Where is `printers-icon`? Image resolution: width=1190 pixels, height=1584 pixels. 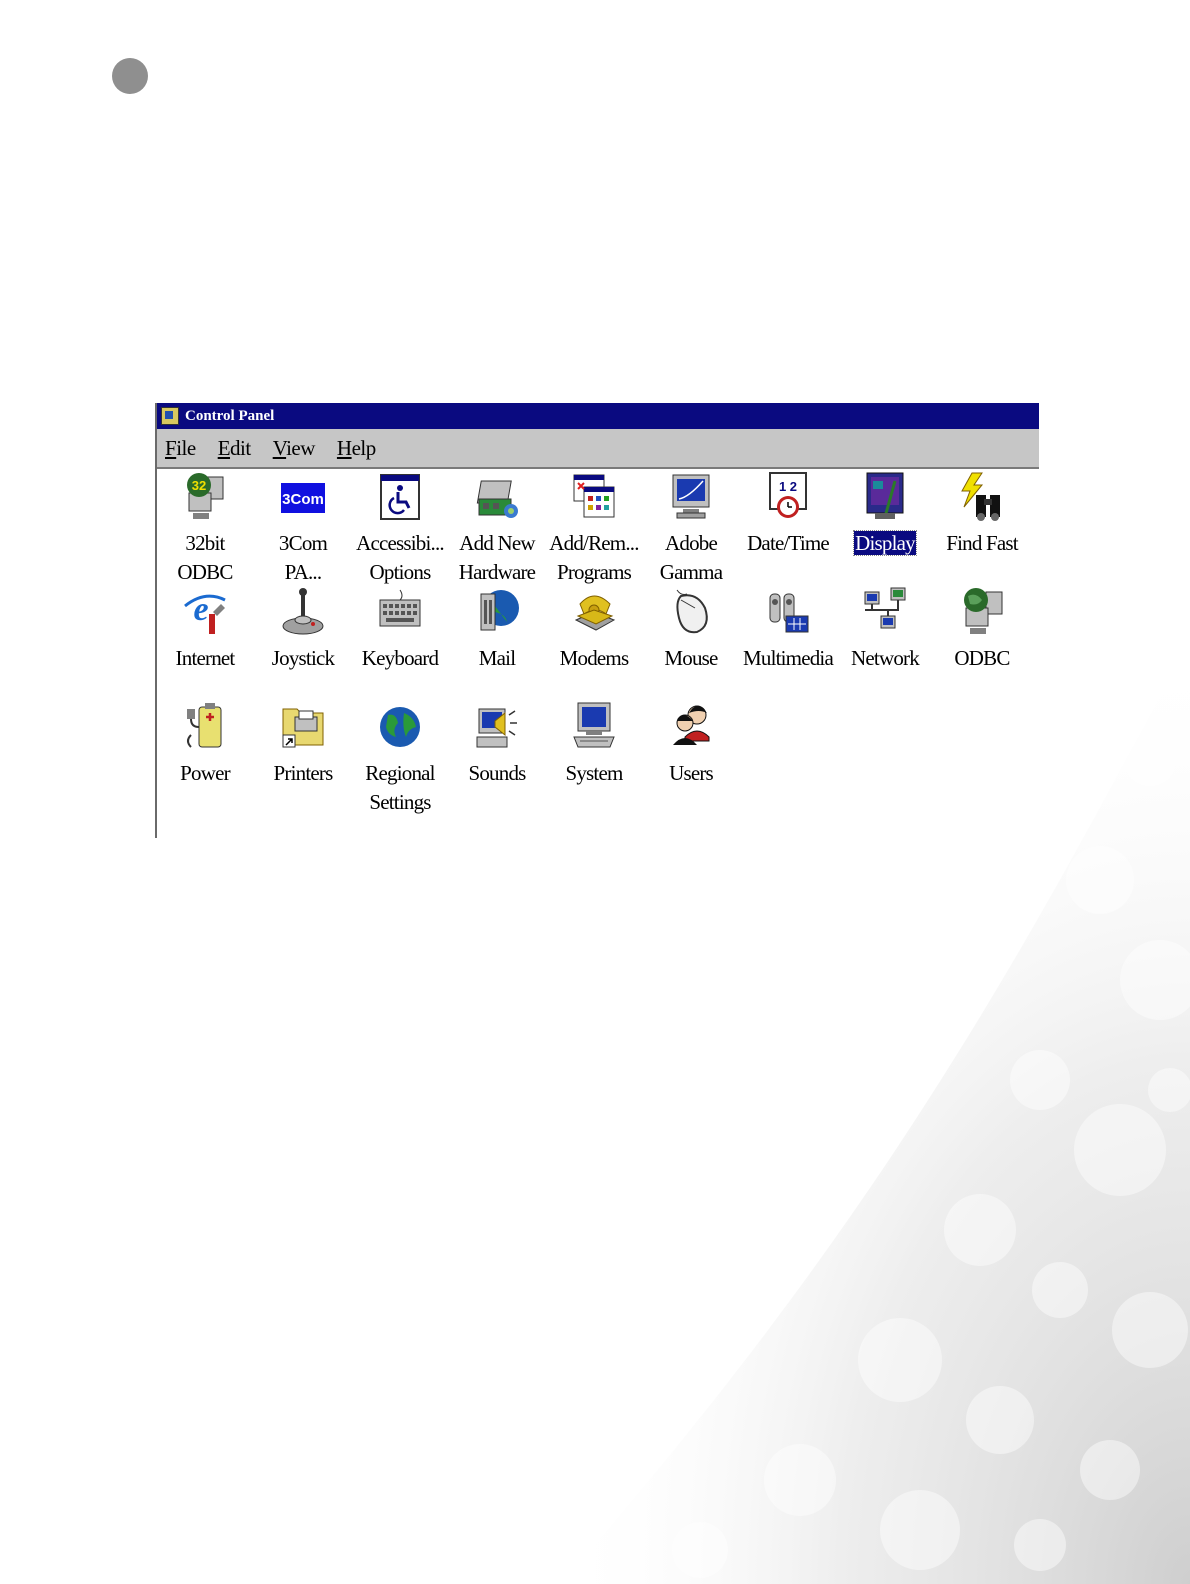 printers-icon is located at coordinates (303, 728).